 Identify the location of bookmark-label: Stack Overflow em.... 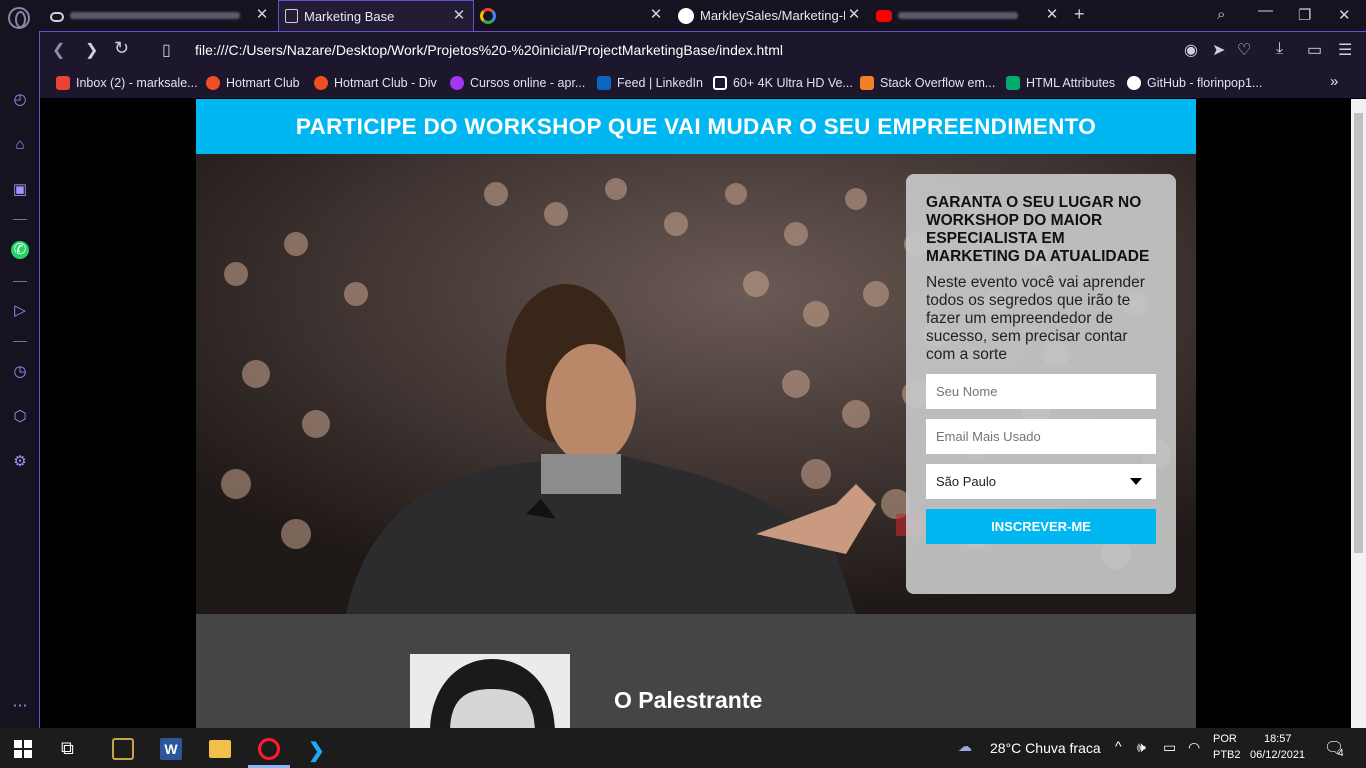
(938, 83).